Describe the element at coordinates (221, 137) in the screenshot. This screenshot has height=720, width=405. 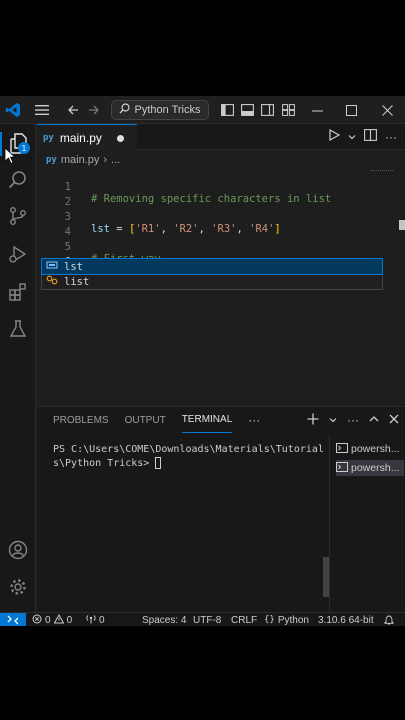
I see `editor-tab-bar: py main.py ···` at that location.